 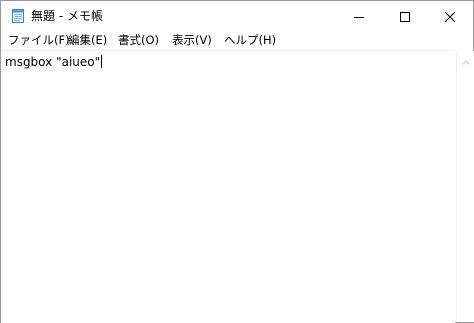 I want to click on menu-edit: 編集(E), so click(x=87, y=40).